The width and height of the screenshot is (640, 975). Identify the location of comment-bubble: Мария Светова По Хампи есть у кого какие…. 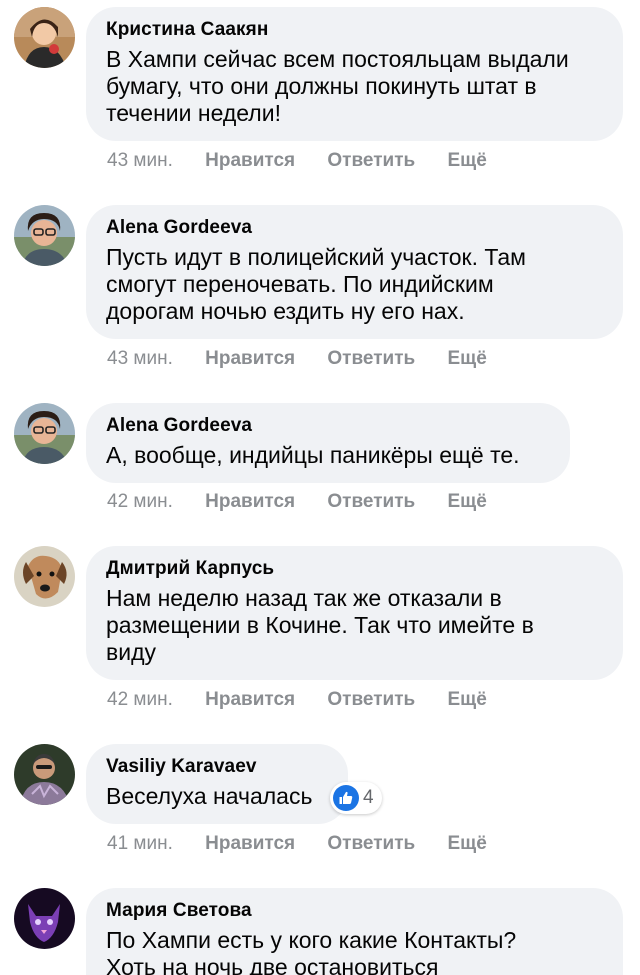
(354, 931).